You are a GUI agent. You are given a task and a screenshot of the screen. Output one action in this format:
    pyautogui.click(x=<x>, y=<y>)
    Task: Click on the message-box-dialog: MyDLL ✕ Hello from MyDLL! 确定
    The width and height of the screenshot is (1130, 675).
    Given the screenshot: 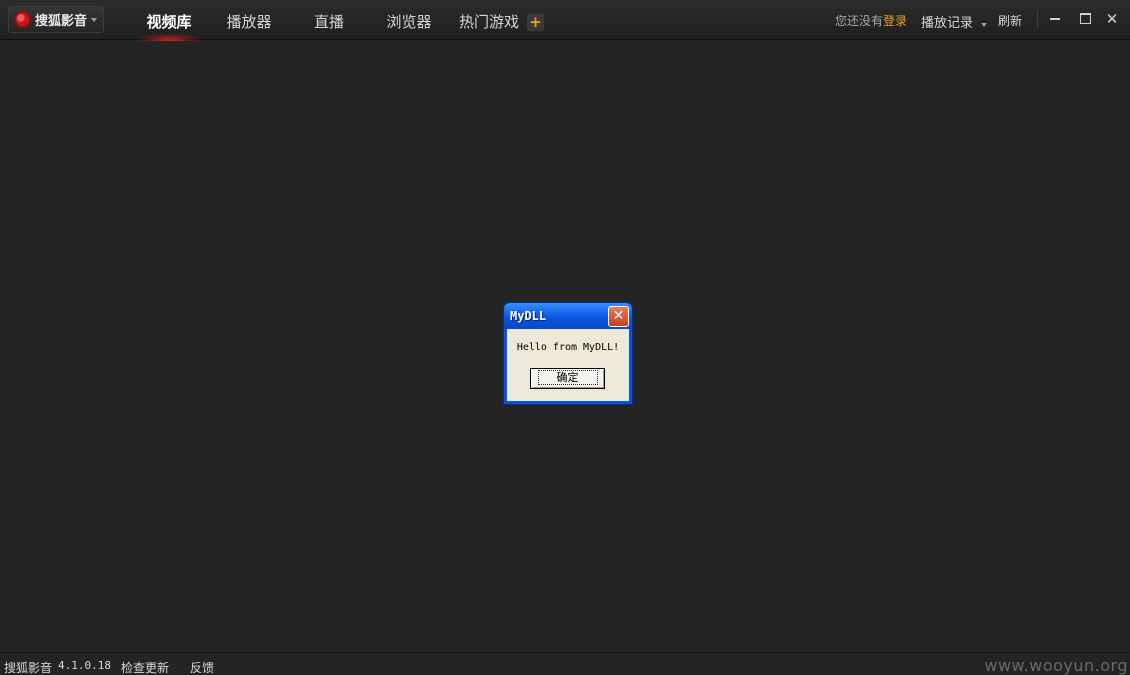 What is the action you would take?
    pyautogui.click(x=568, y=353)
    